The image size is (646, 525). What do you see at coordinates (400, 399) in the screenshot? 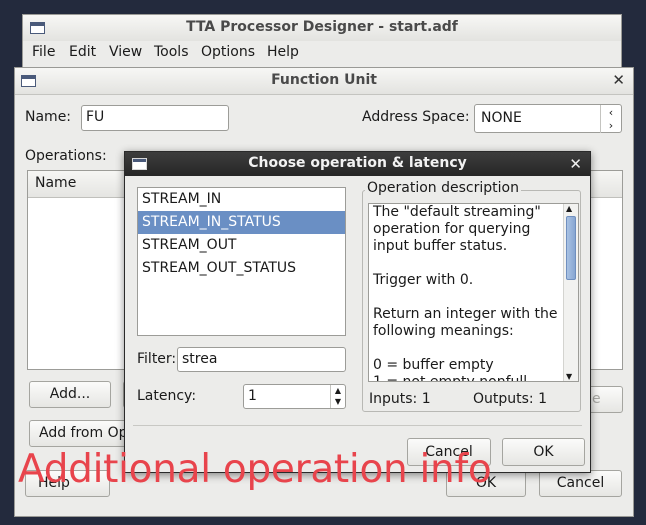
I see `inputs-count: Inputs: 1` at bounding box center [400, 399].